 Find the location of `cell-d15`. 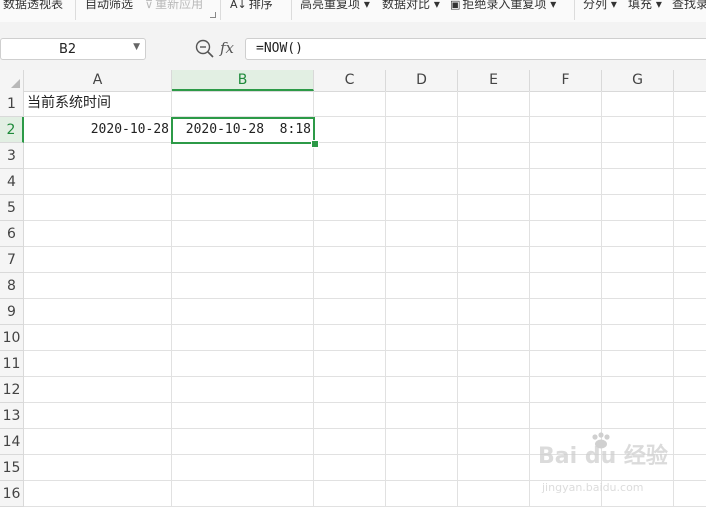

cell-d15 is located at coordinates (422, 468).